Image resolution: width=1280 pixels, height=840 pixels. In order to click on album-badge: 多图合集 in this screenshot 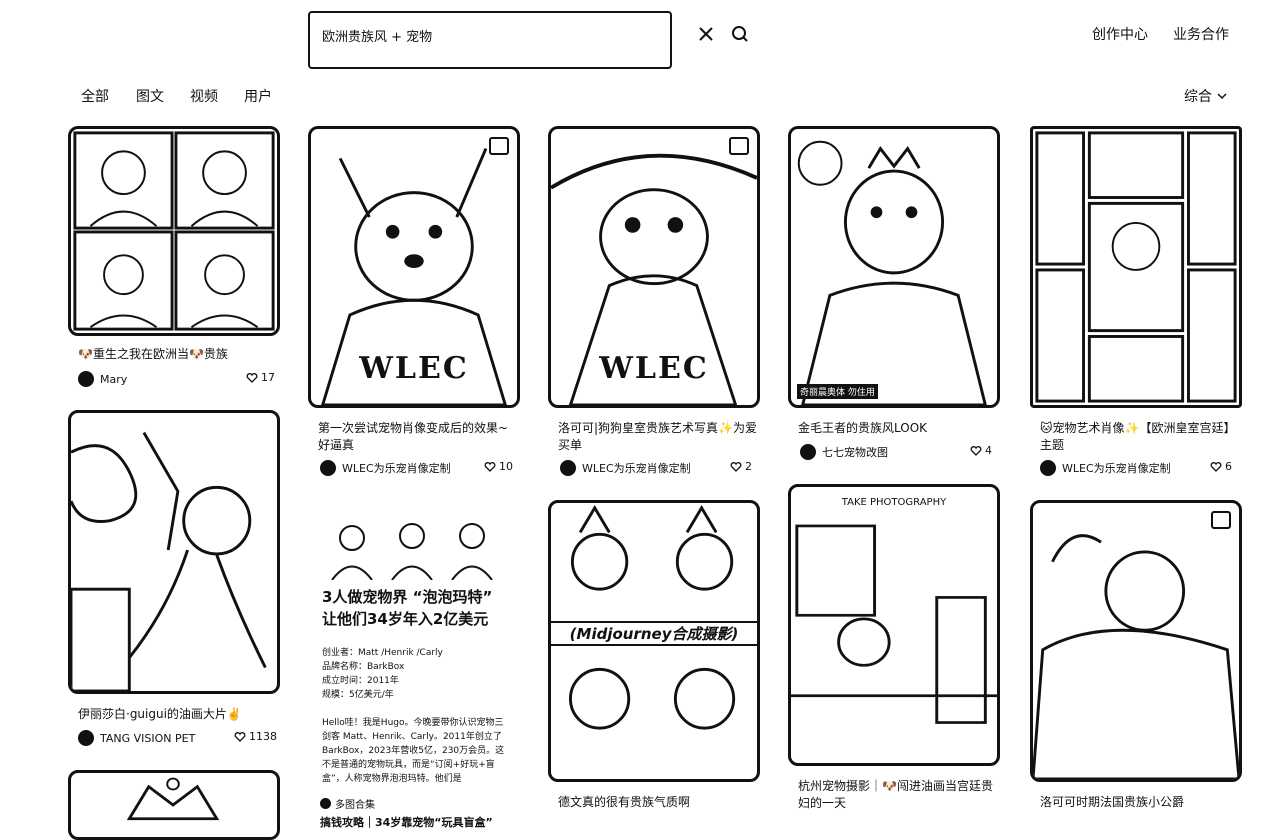, I will do `click(347, 803)`.